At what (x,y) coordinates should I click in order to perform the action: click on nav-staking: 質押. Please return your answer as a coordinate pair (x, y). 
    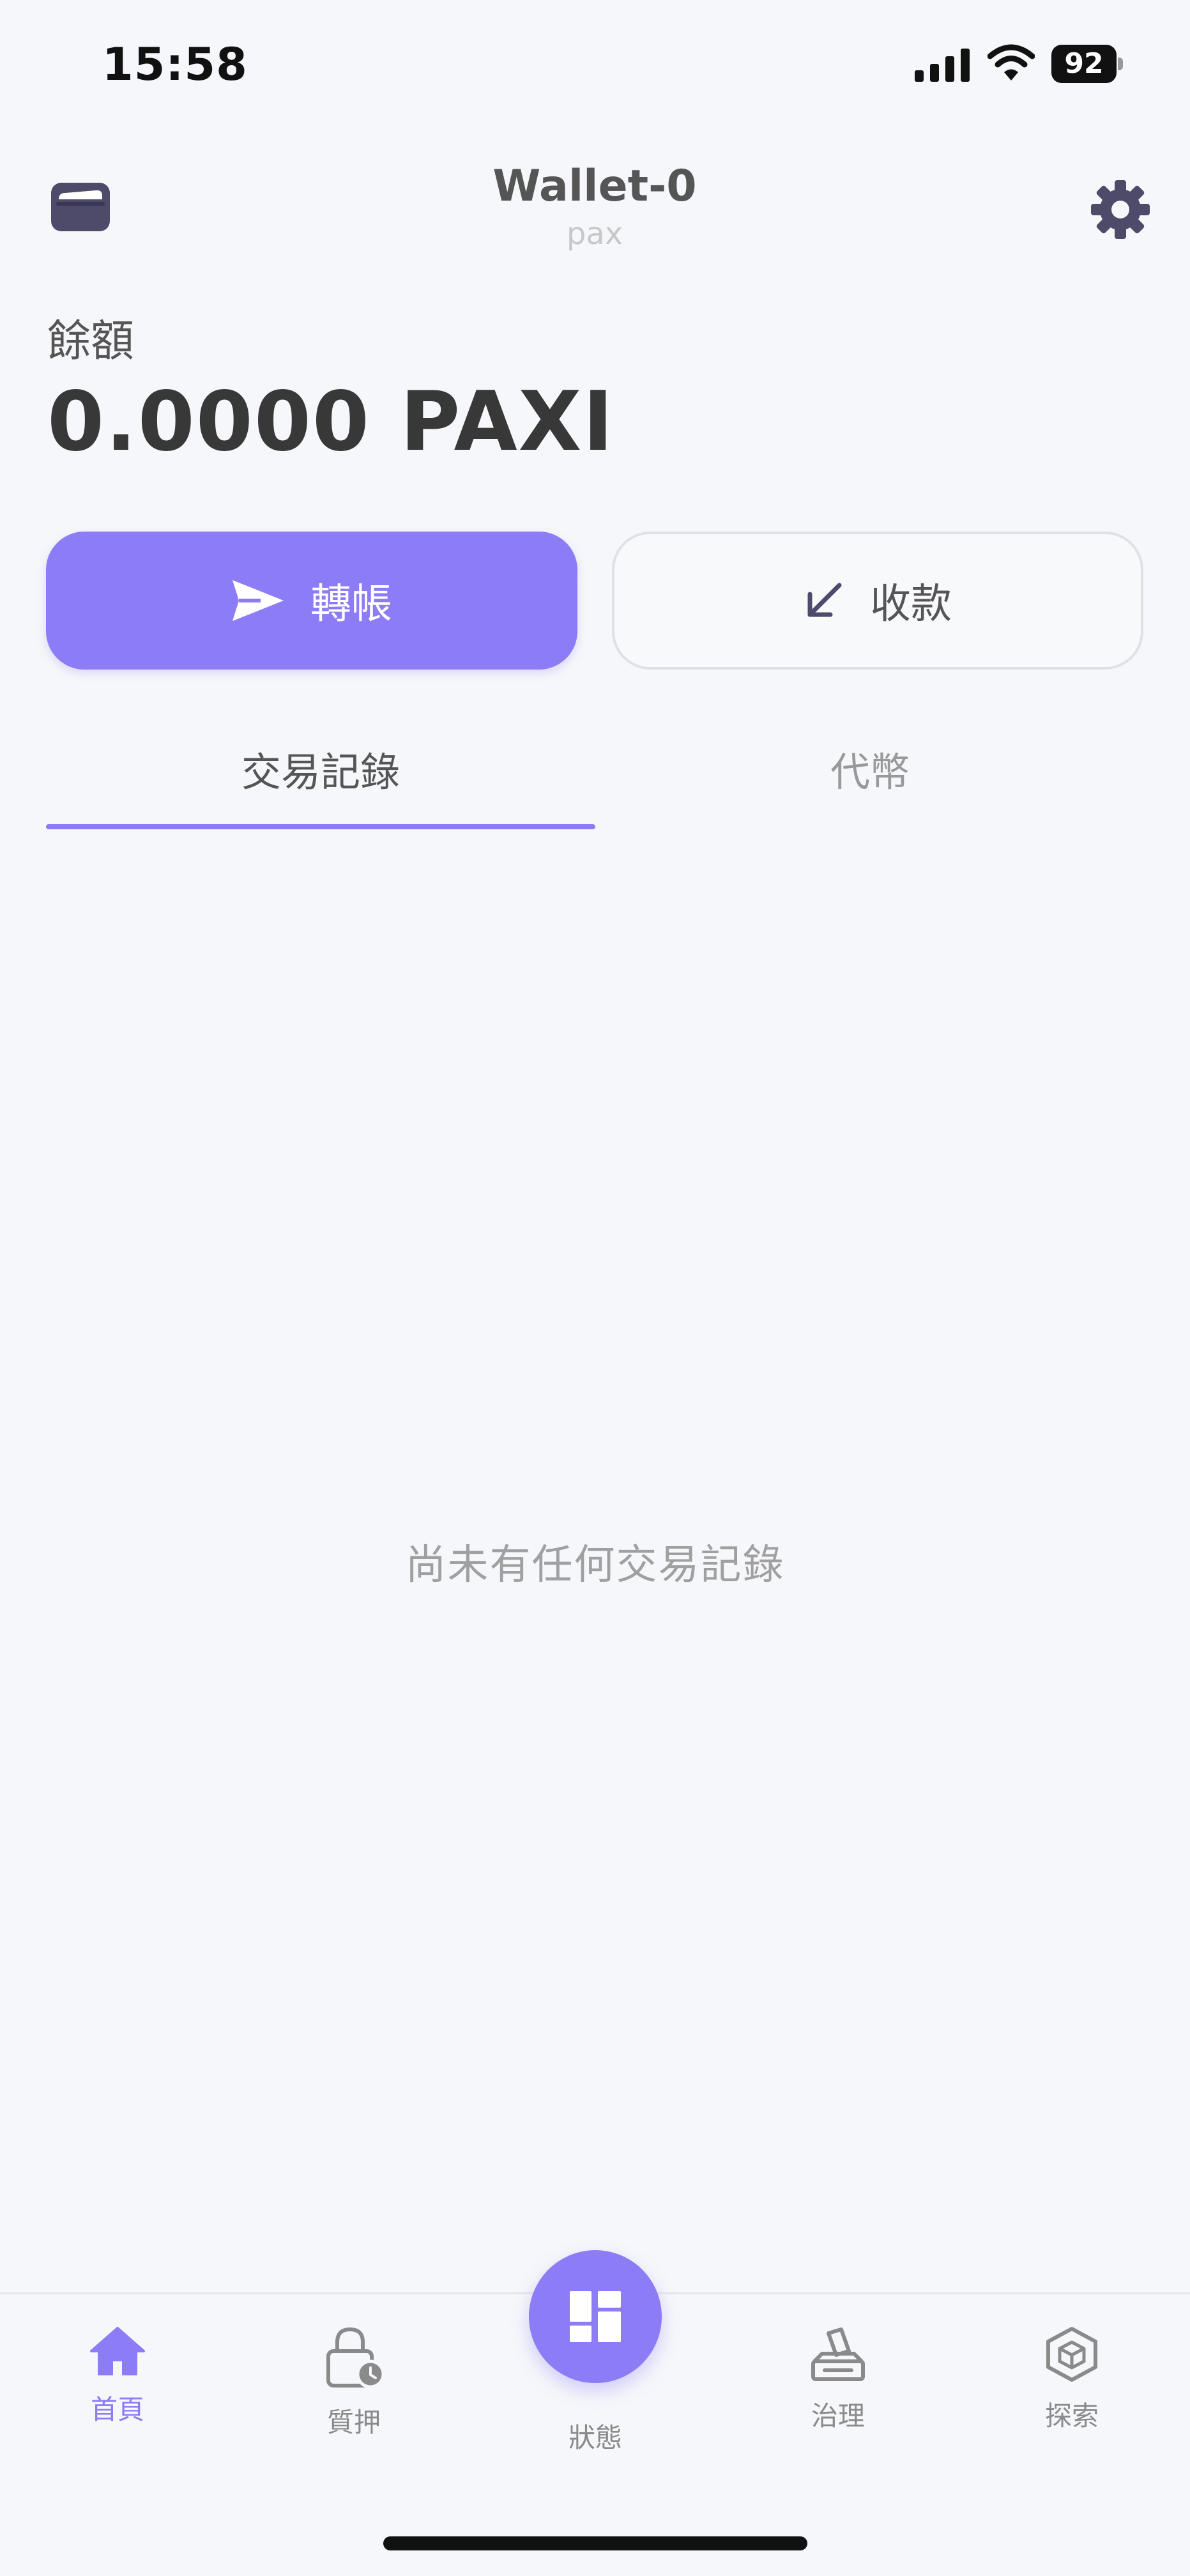
    Looking at the image, I should click on (354, 2382).